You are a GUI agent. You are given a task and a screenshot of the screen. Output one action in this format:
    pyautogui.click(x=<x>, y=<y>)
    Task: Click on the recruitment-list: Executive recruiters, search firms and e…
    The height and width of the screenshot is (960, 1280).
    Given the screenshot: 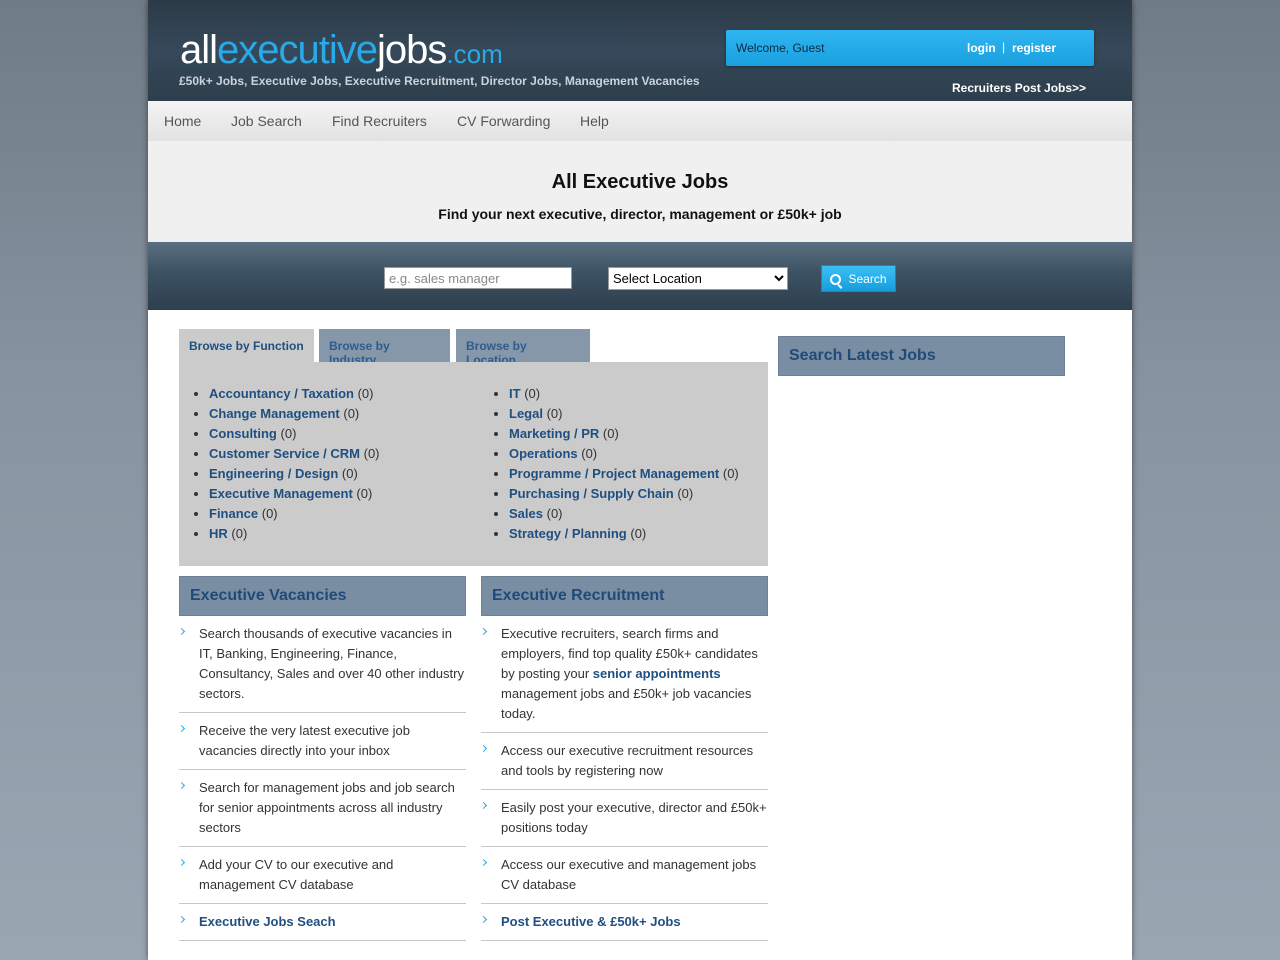 What is the action you would take?
    pyautogui.click(x=623, y=778)
    